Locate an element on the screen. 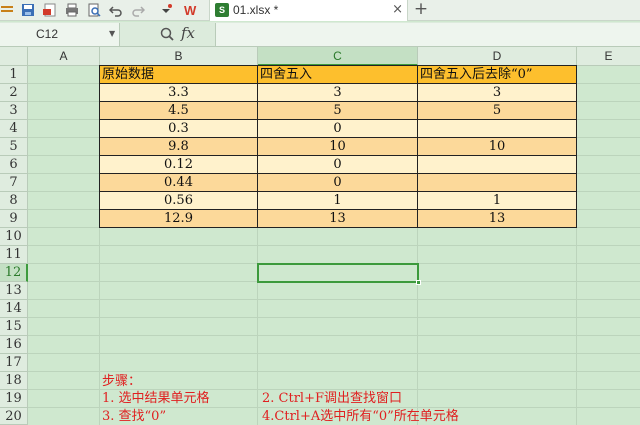 The height and width of the screenshot is (425, 640). close-tab-icon: × is located at coordinates (397, 10).